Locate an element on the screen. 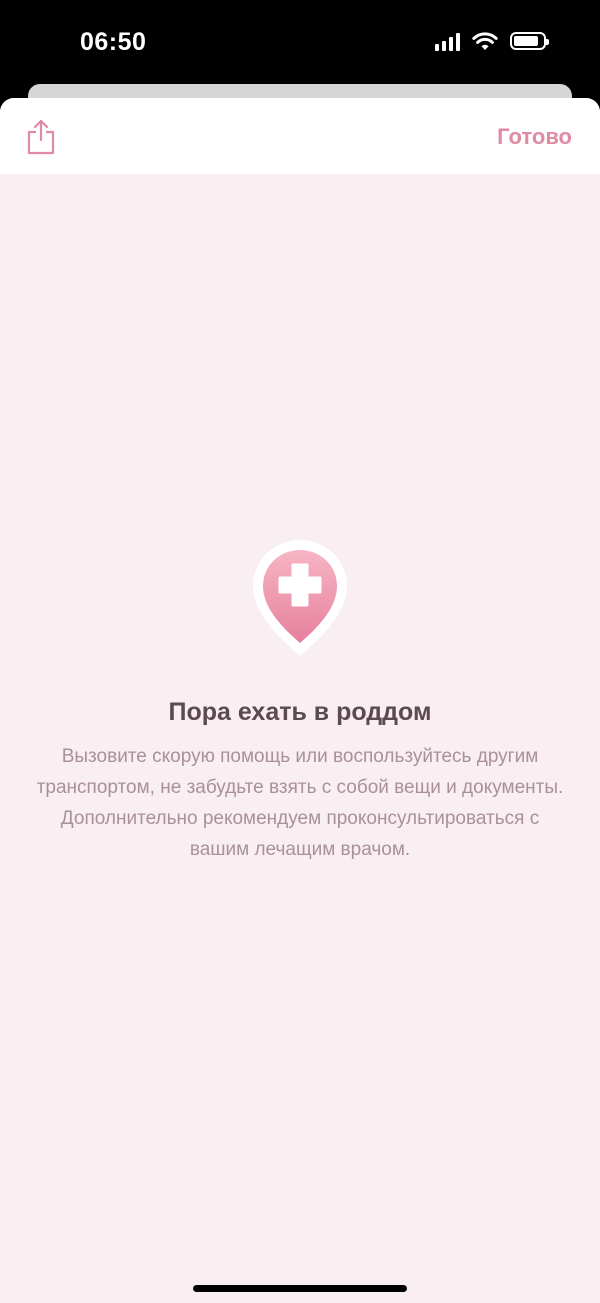  status-bar: 06:50 is located at coordinates (300, 44).